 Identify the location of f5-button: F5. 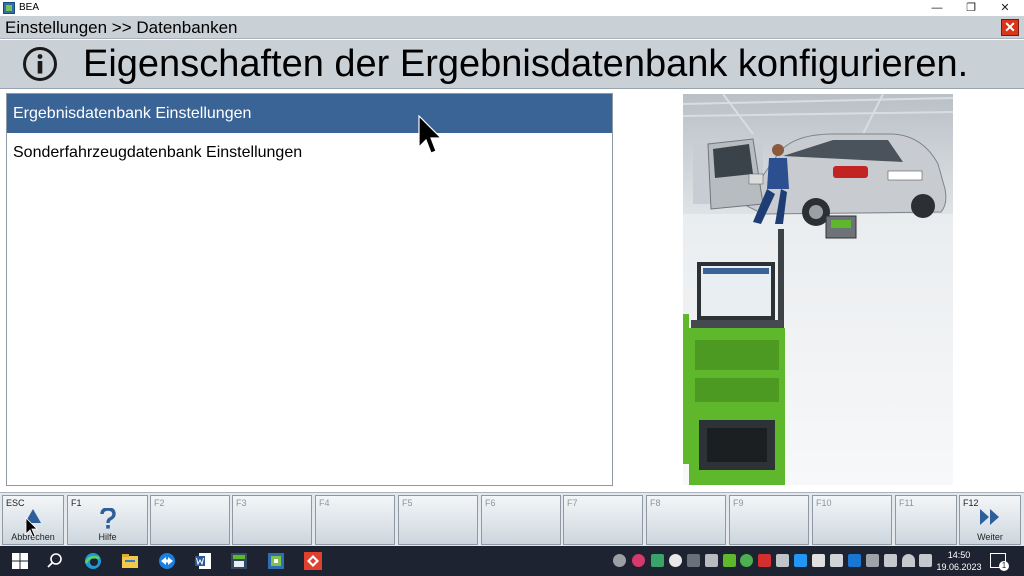
(438, 520).